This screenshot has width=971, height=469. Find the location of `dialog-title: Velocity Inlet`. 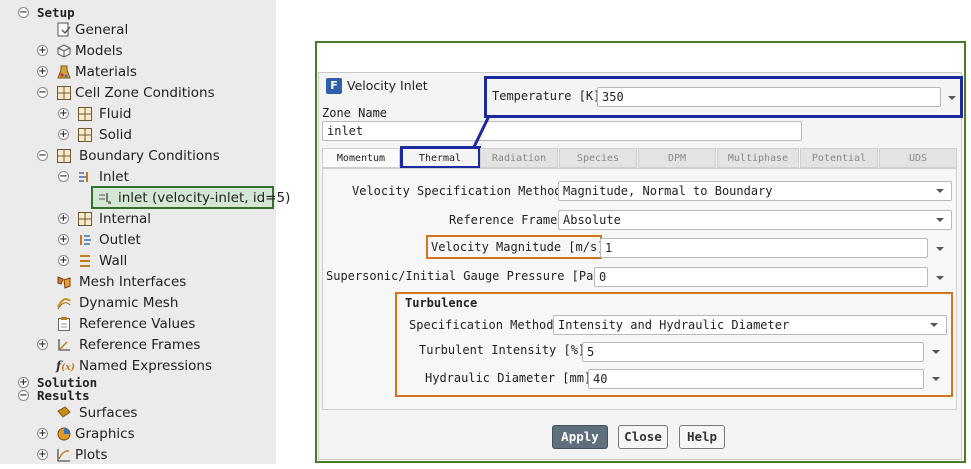

dialog-title: Velocity Inlet is located at coordinates (387, 85).